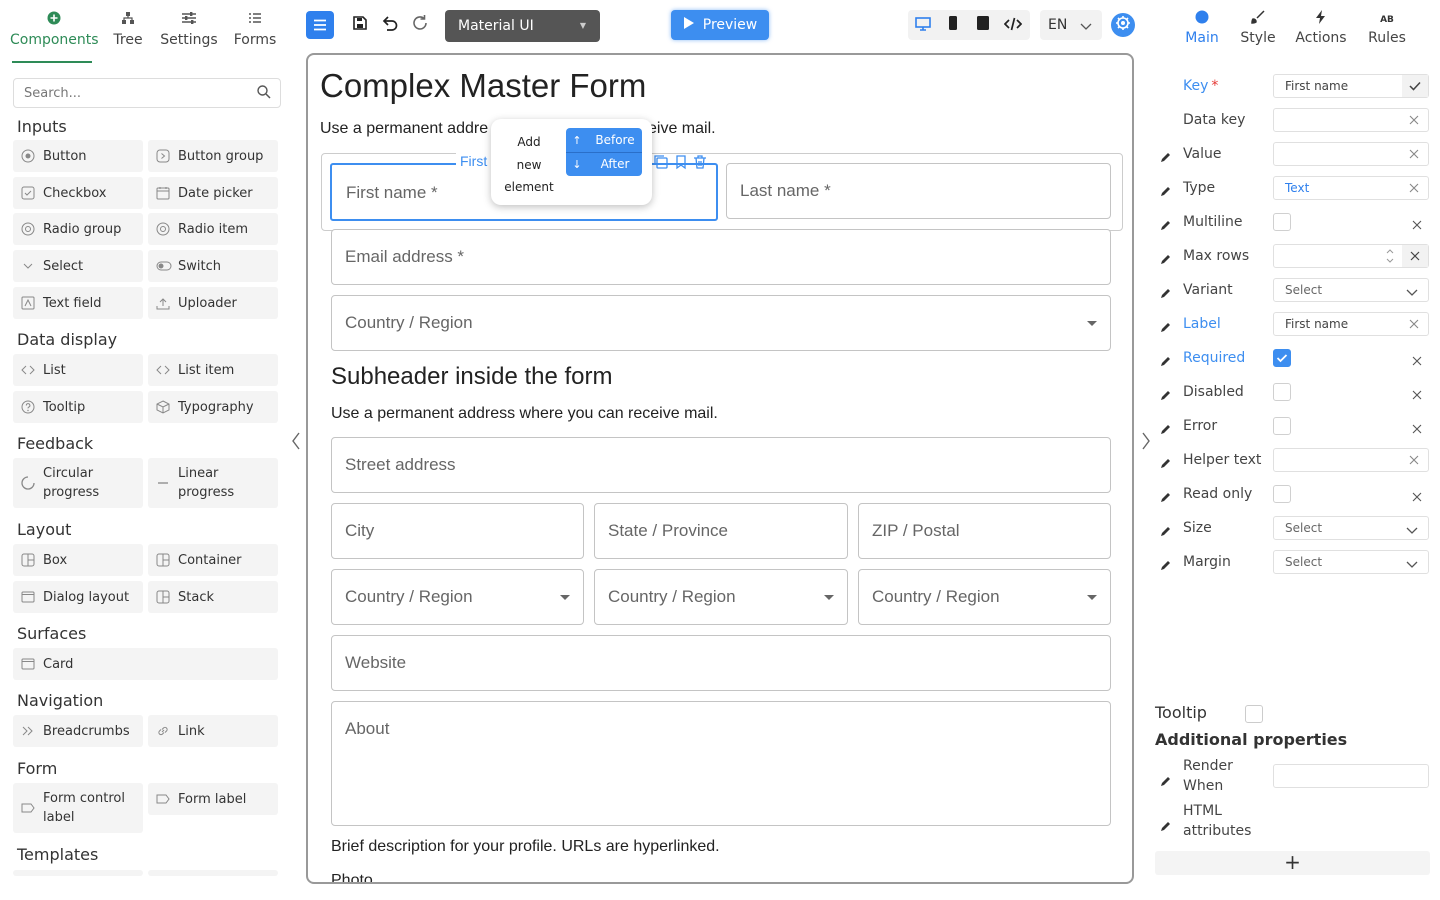  What do you see at coordinates (604, 140) in the screenshot?
I see `add-before-button: ↑ Before` at bounding box center [604, 140].